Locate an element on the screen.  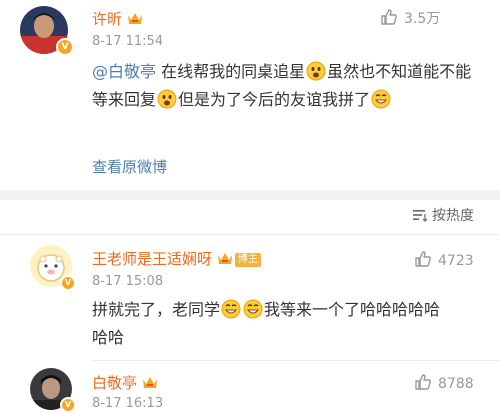
sort-icon is located at coordinates (420, 216).